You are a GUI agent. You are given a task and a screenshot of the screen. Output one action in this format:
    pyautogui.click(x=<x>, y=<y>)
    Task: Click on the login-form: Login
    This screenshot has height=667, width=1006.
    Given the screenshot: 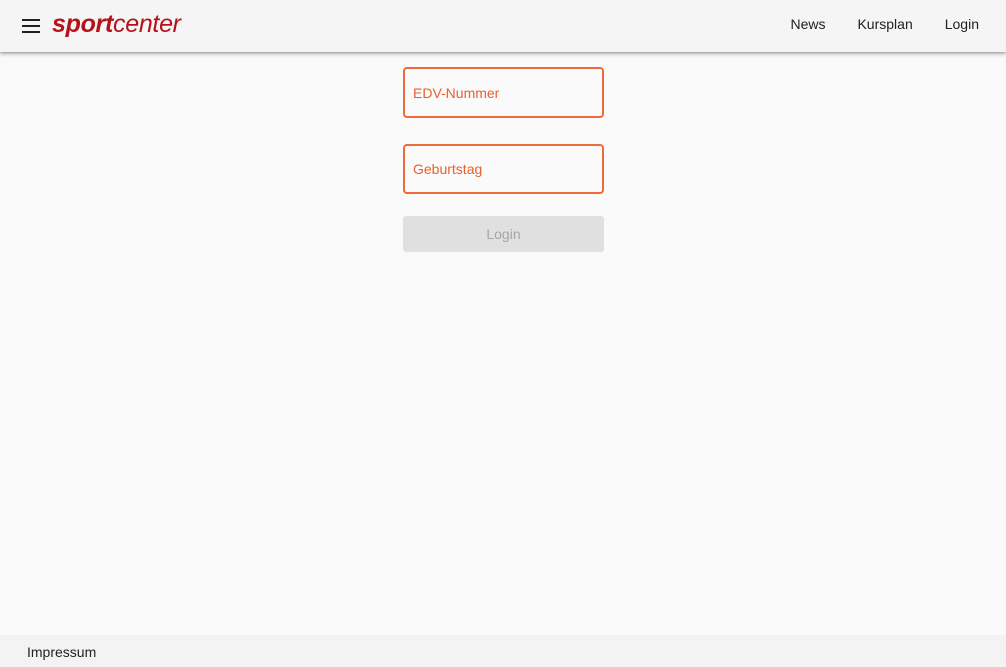 What is the action you would take?
    pyautogui.click(x=503, y=159)
    